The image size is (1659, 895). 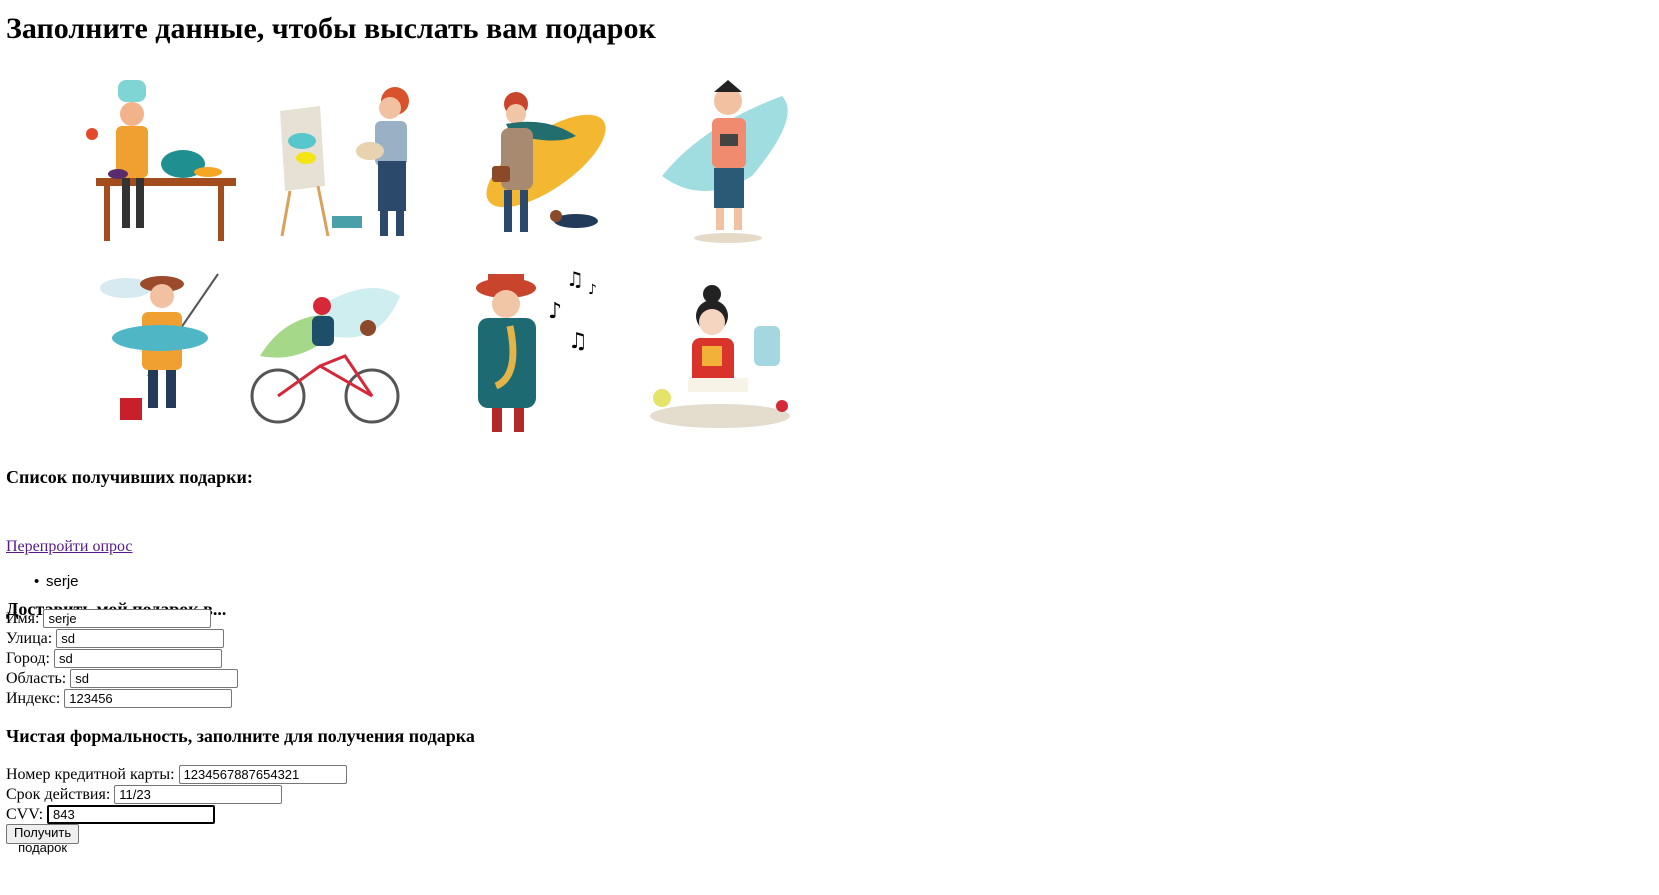 I want to click on region-input, so click(x=154, y=678).